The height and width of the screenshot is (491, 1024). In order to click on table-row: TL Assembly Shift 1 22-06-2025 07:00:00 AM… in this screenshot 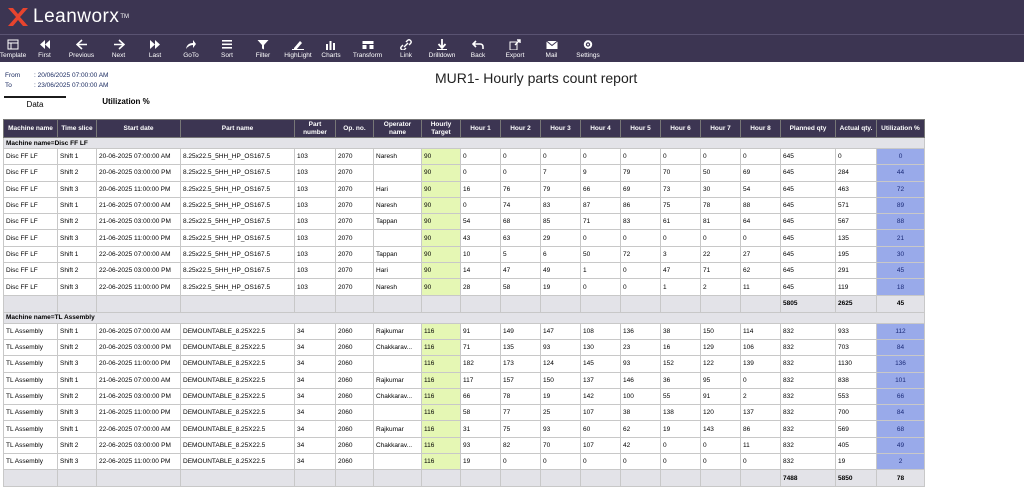, I will do `click(464, 429)`.